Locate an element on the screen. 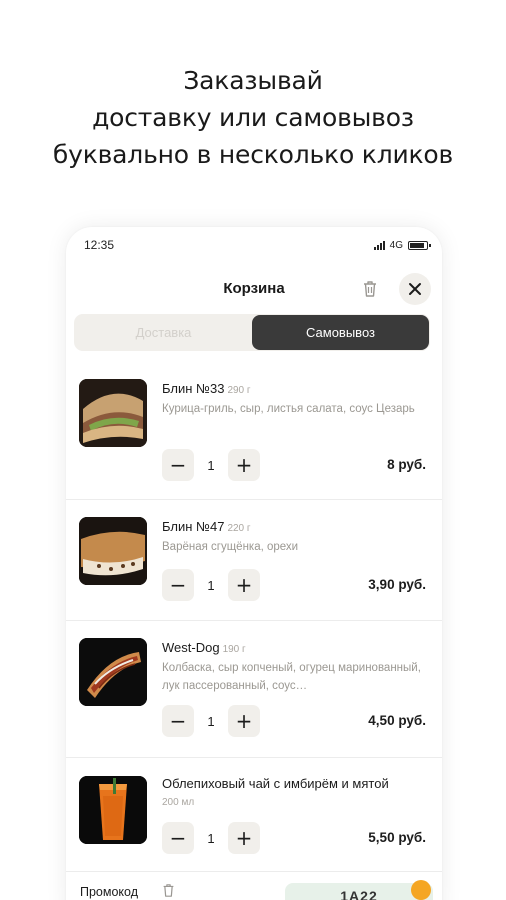 The width and height of the screenshot is (506, 900). product-title: Облепиховый чай с имбирём и мятой is located at coordinates (275, 783).